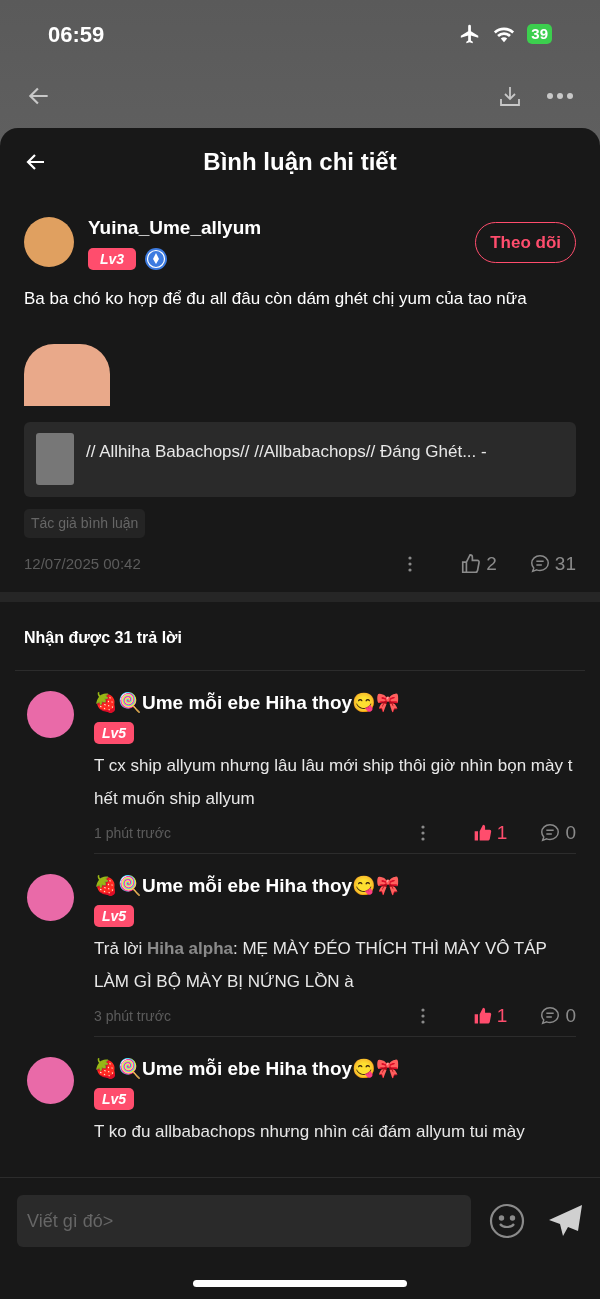 The width and height of the screenshot is (600, 1299). What do you see at coordinates (504, 34) in the screenshot?
I see `wifi-icon` at bounding box center [504, 34].